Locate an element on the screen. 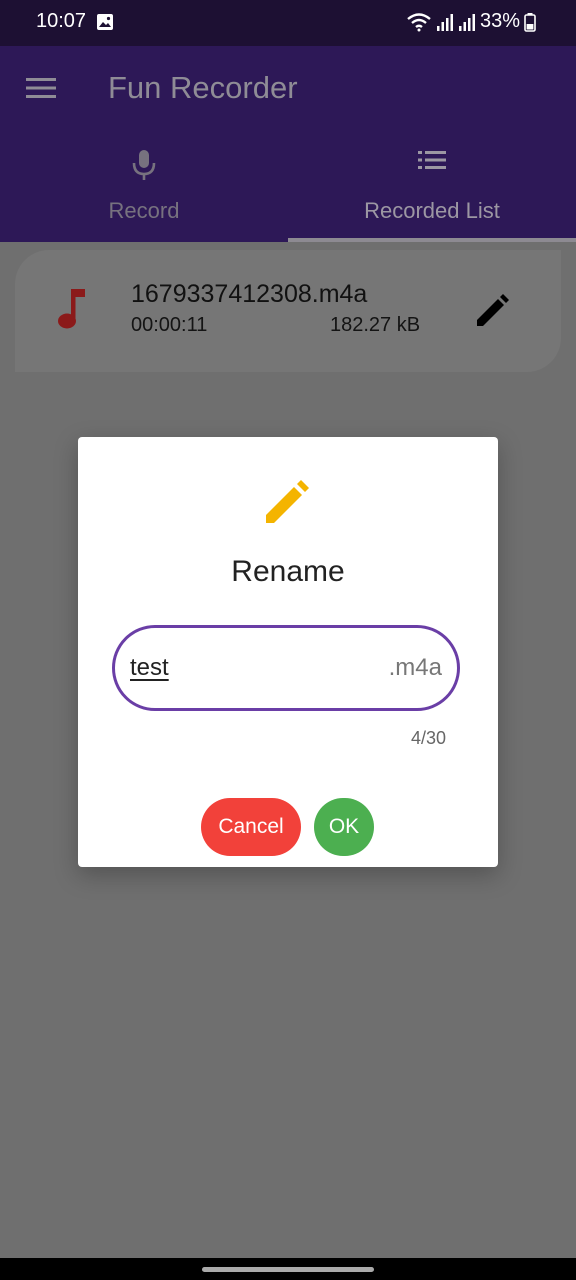 The height and width of the screenshot is (1280, 576). home-indicator is located at coordinates (288, 1269).